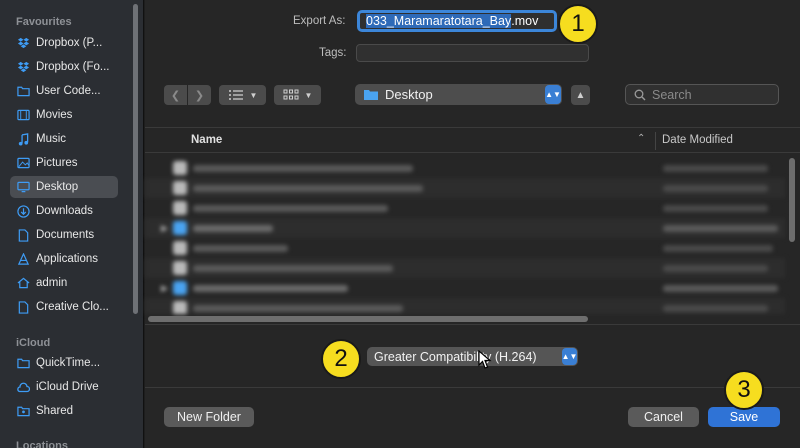 The width and height of the screenshot is (800, 448). Describe the element at coordinates (206, 140) in the screenshot. I see `column-header-name: Name` at that location.